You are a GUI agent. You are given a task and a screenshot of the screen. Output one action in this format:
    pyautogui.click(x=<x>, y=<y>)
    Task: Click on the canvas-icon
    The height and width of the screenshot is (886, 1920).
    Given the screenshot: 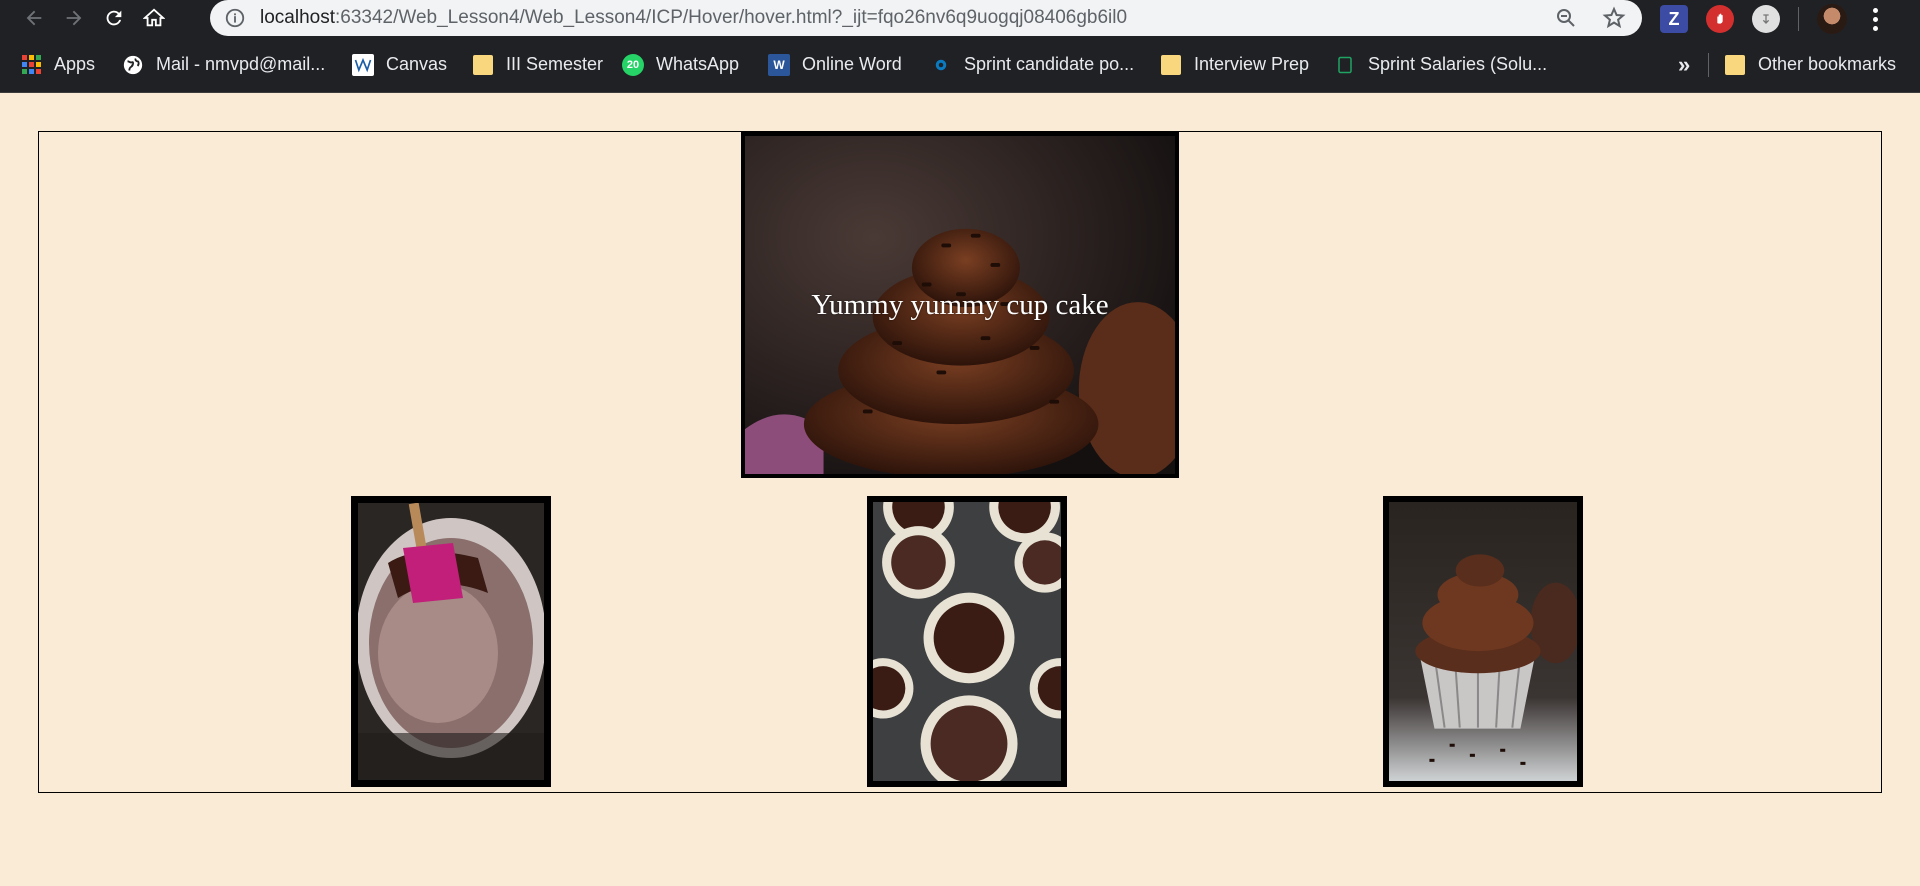 What is the action you would take?
    pyautogui.click(x=363, y=64)
    